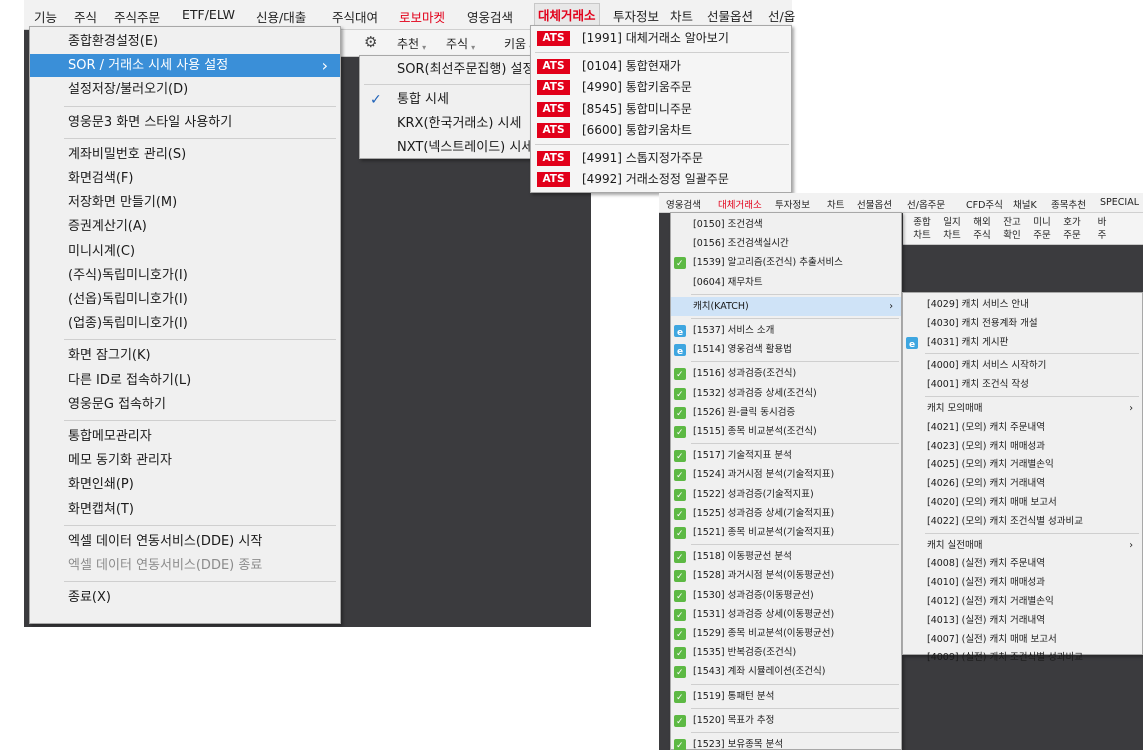  What do you see at coordinates (185, 89) in the screenshot?
I see `function-menu-item: 설정저장/불러오기(D)` at bounding box center [185, 89].